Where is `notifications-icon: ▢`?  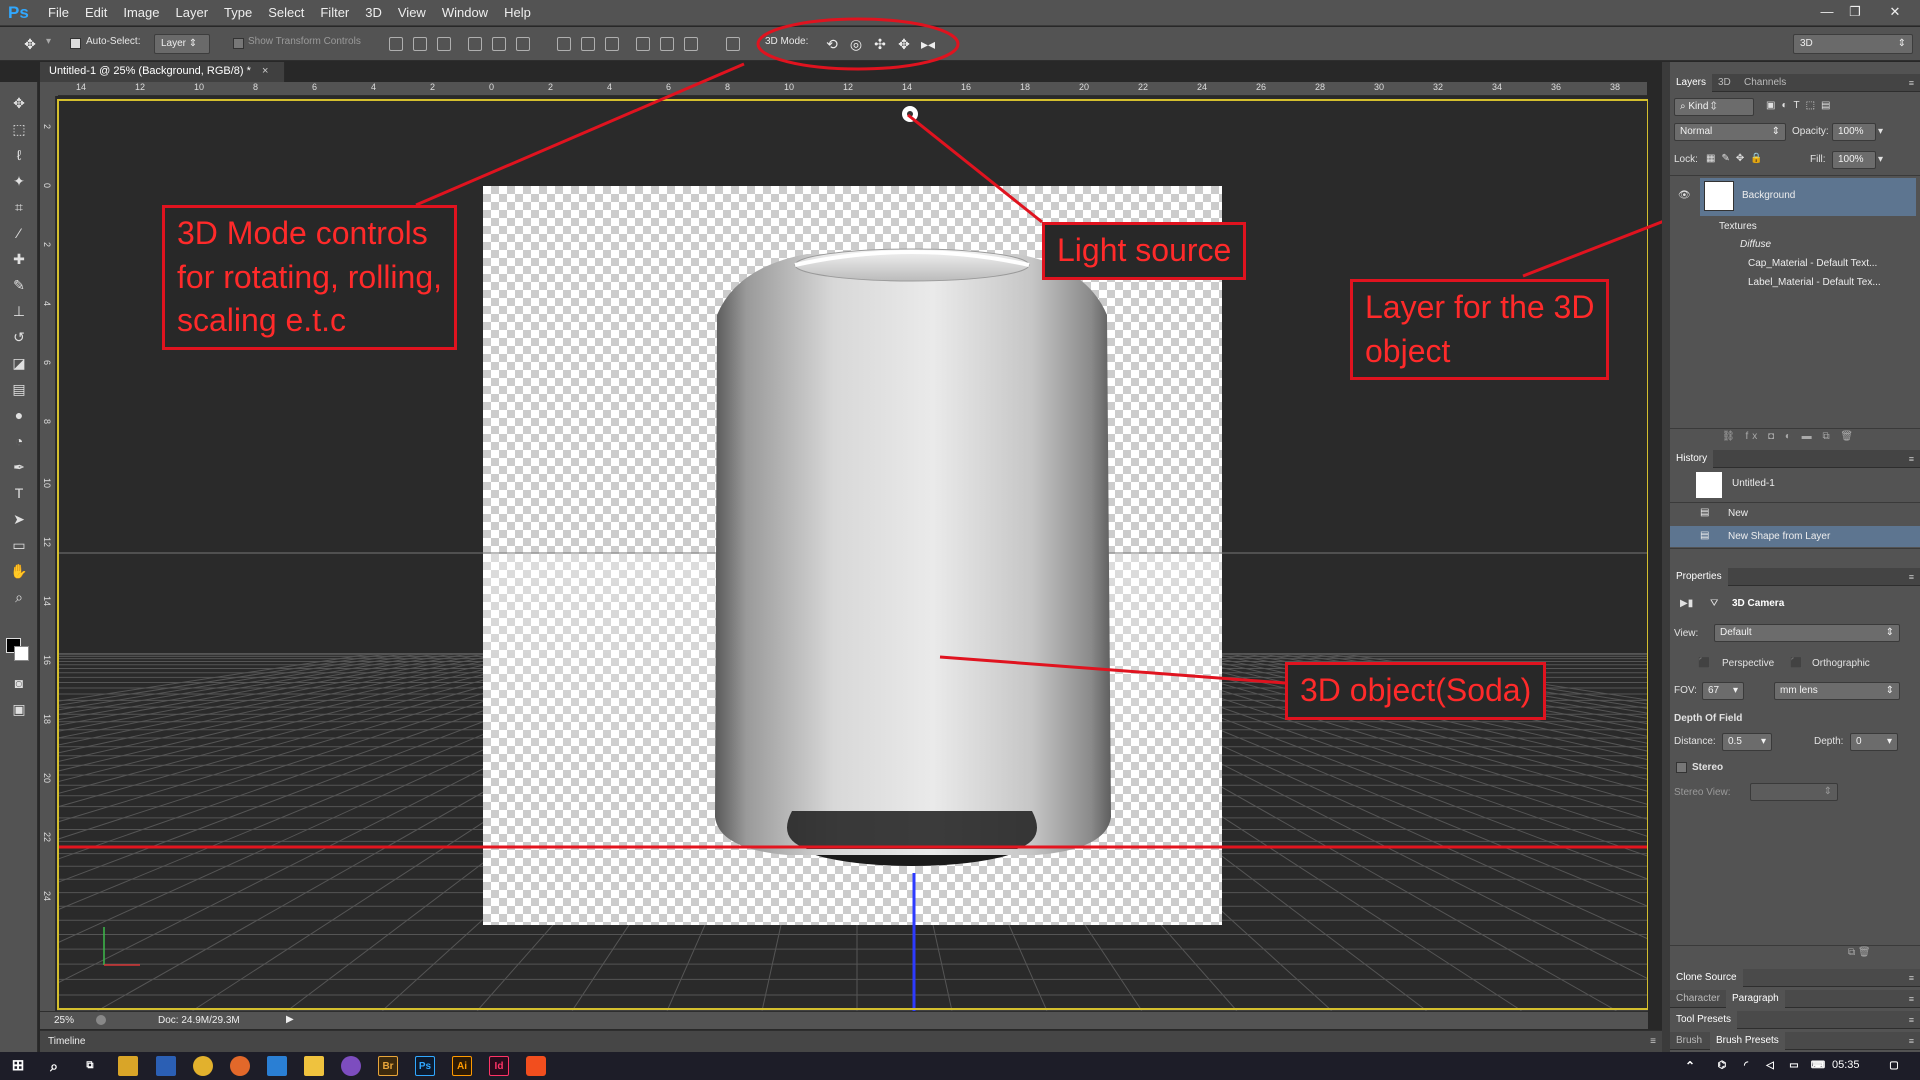
notifications-icon: ▢ is located at coordinates (1894, 1066).